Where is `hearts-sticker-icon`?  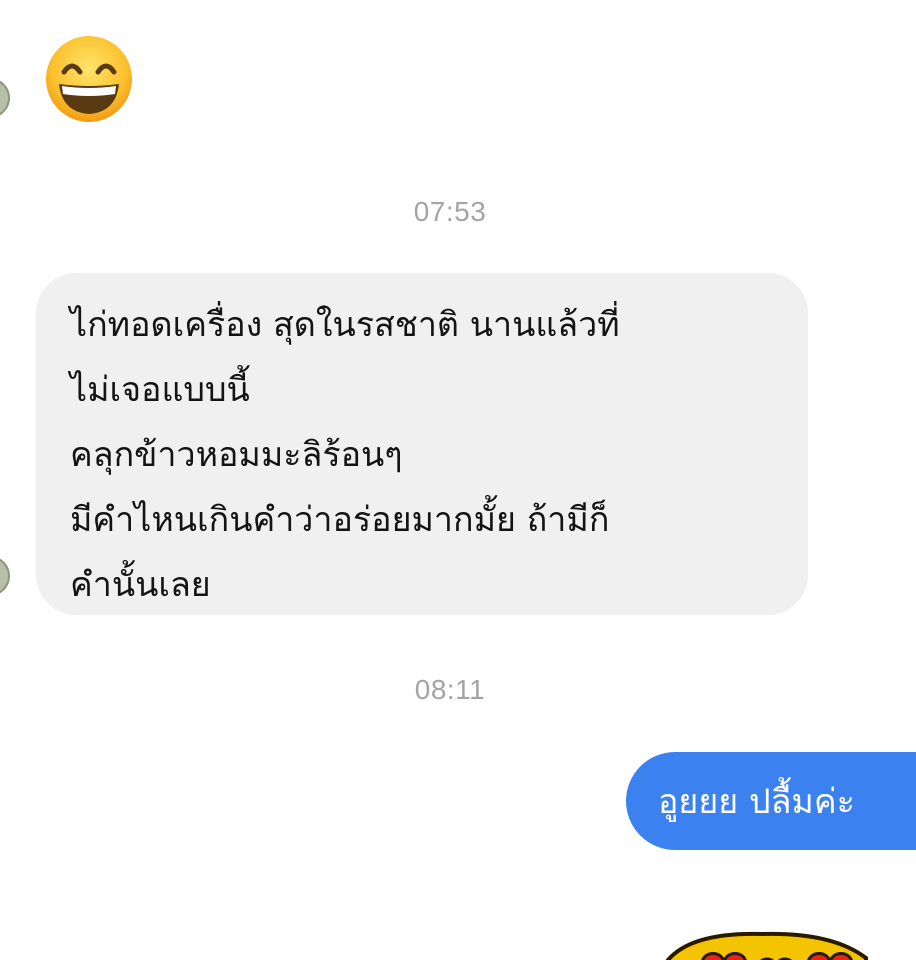
hearts-sticker-icon is located at coordinates (767, 945).